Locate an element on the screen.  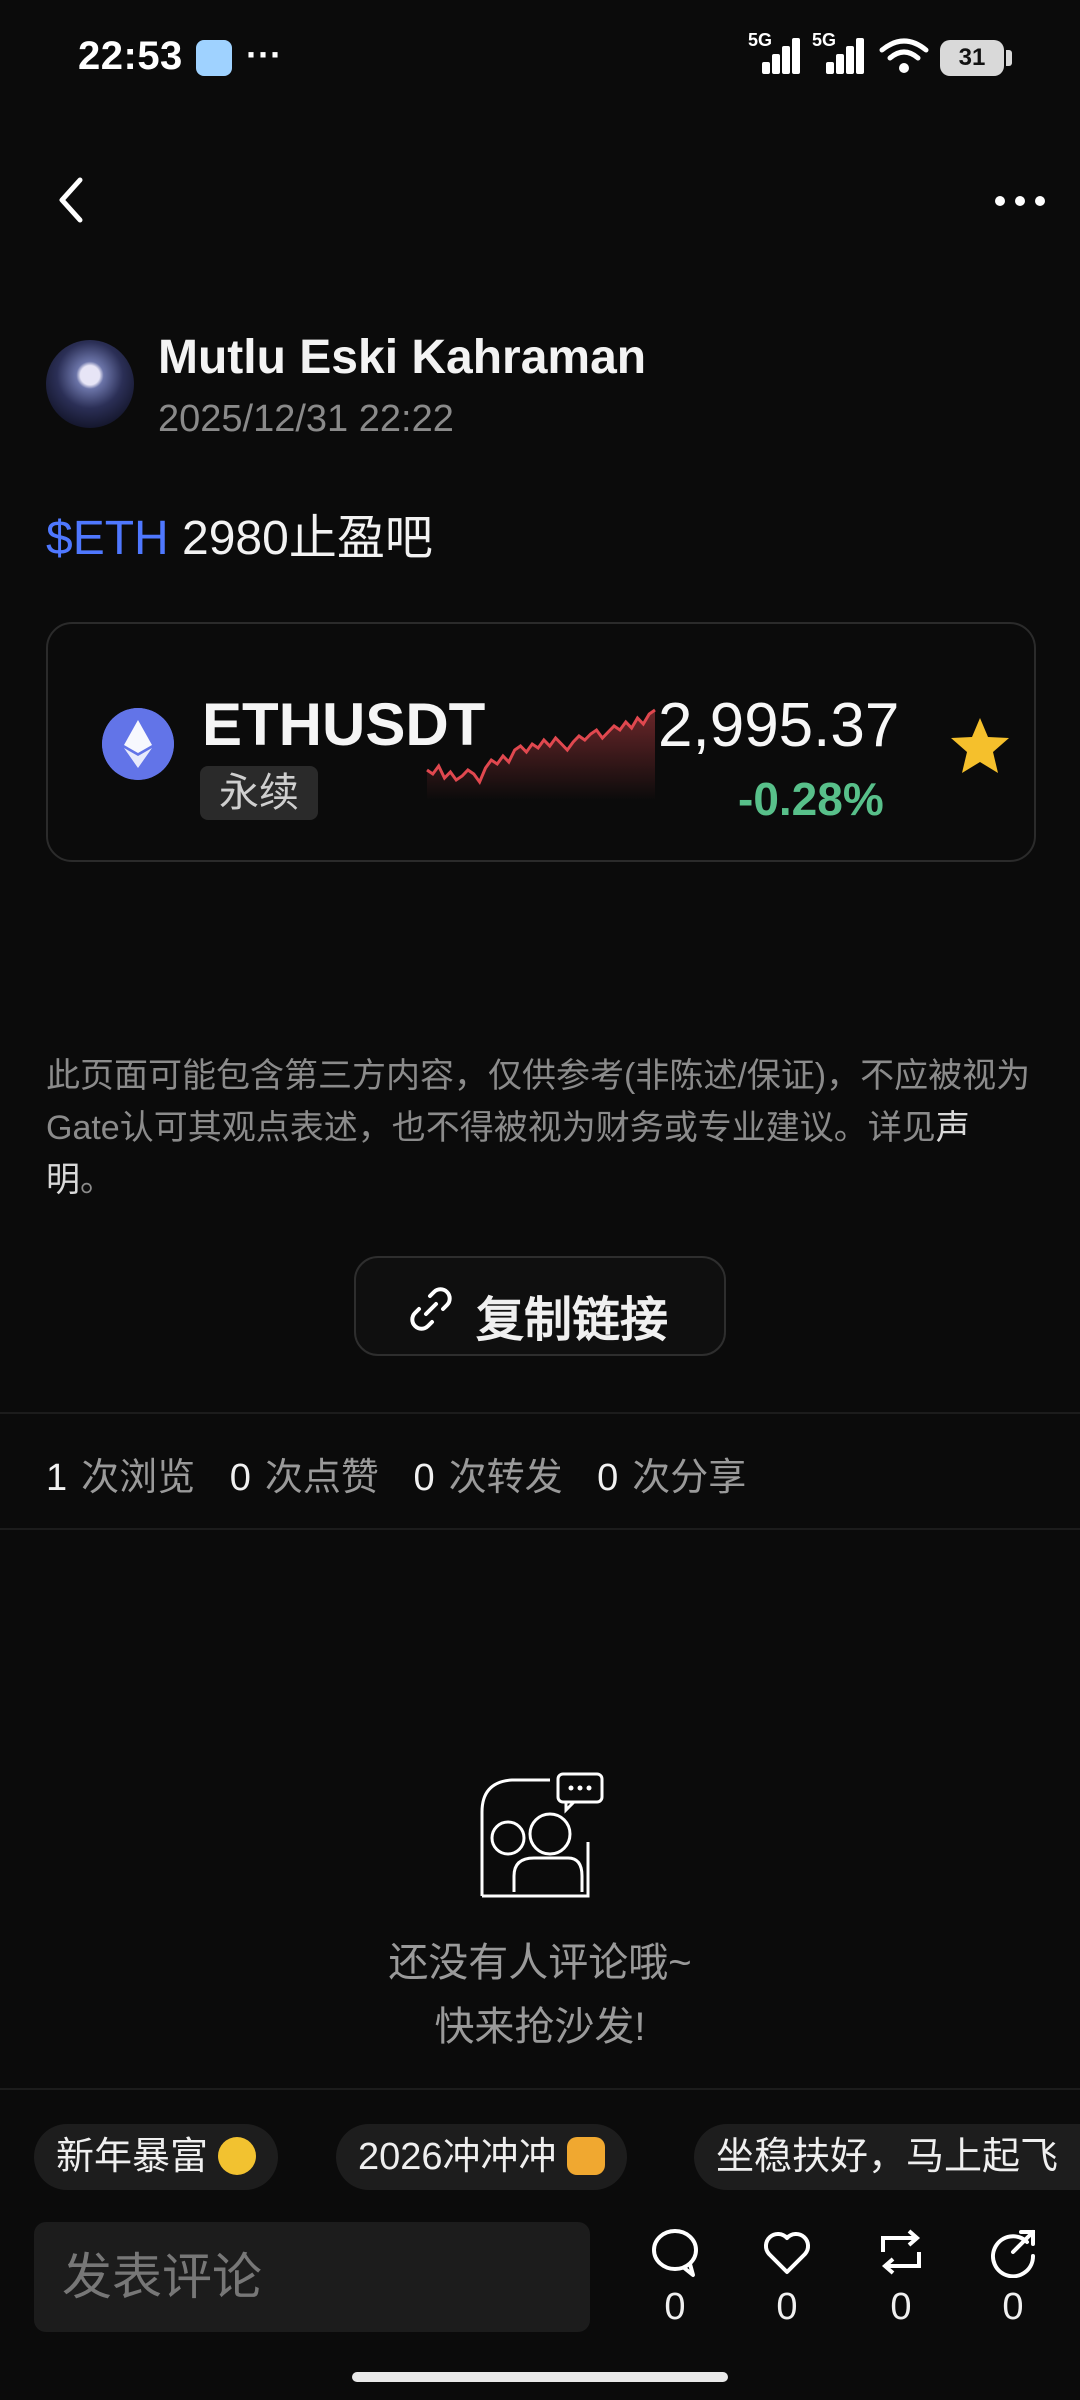
money-face-icon is located at coordinates (237, 2156).